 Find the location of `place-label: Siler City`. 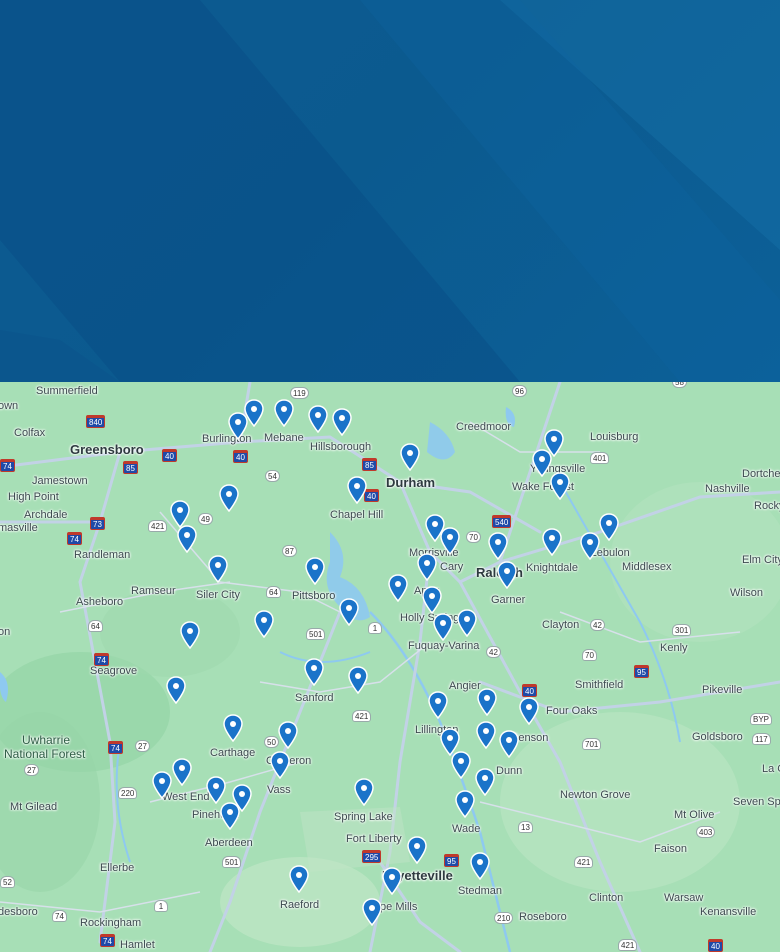

place-label: Siler City is located at coordinates (218, 595).